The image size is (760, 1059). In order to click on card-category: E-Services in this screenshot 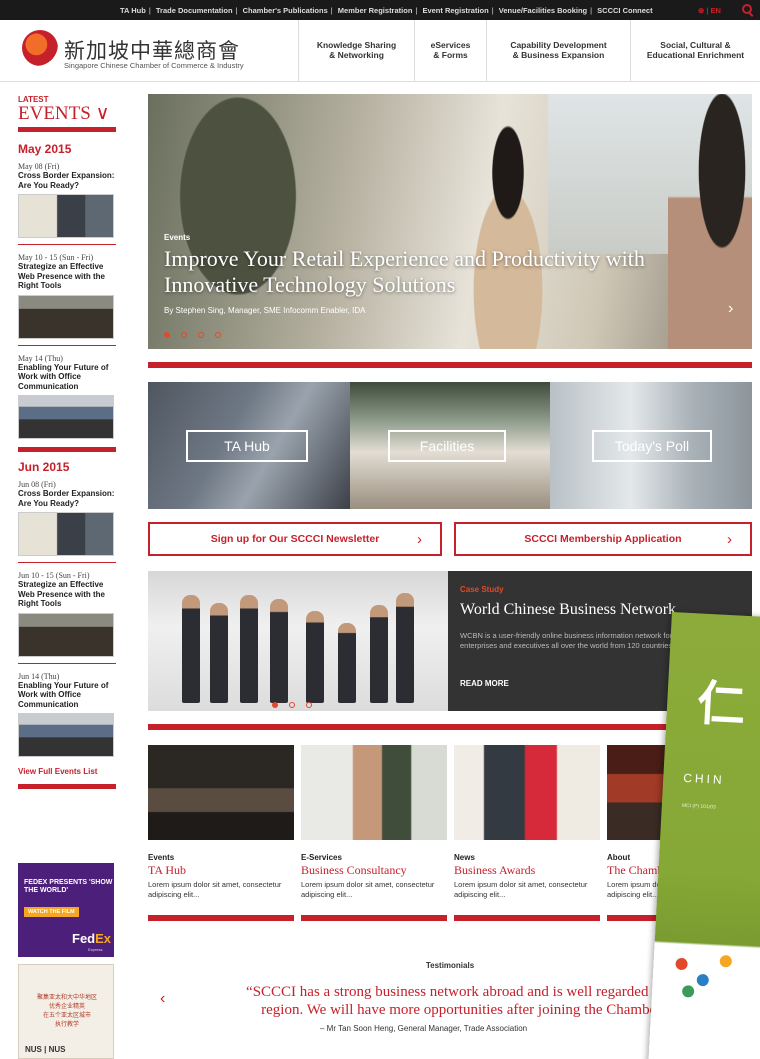, I will do `click(321, 857)`.